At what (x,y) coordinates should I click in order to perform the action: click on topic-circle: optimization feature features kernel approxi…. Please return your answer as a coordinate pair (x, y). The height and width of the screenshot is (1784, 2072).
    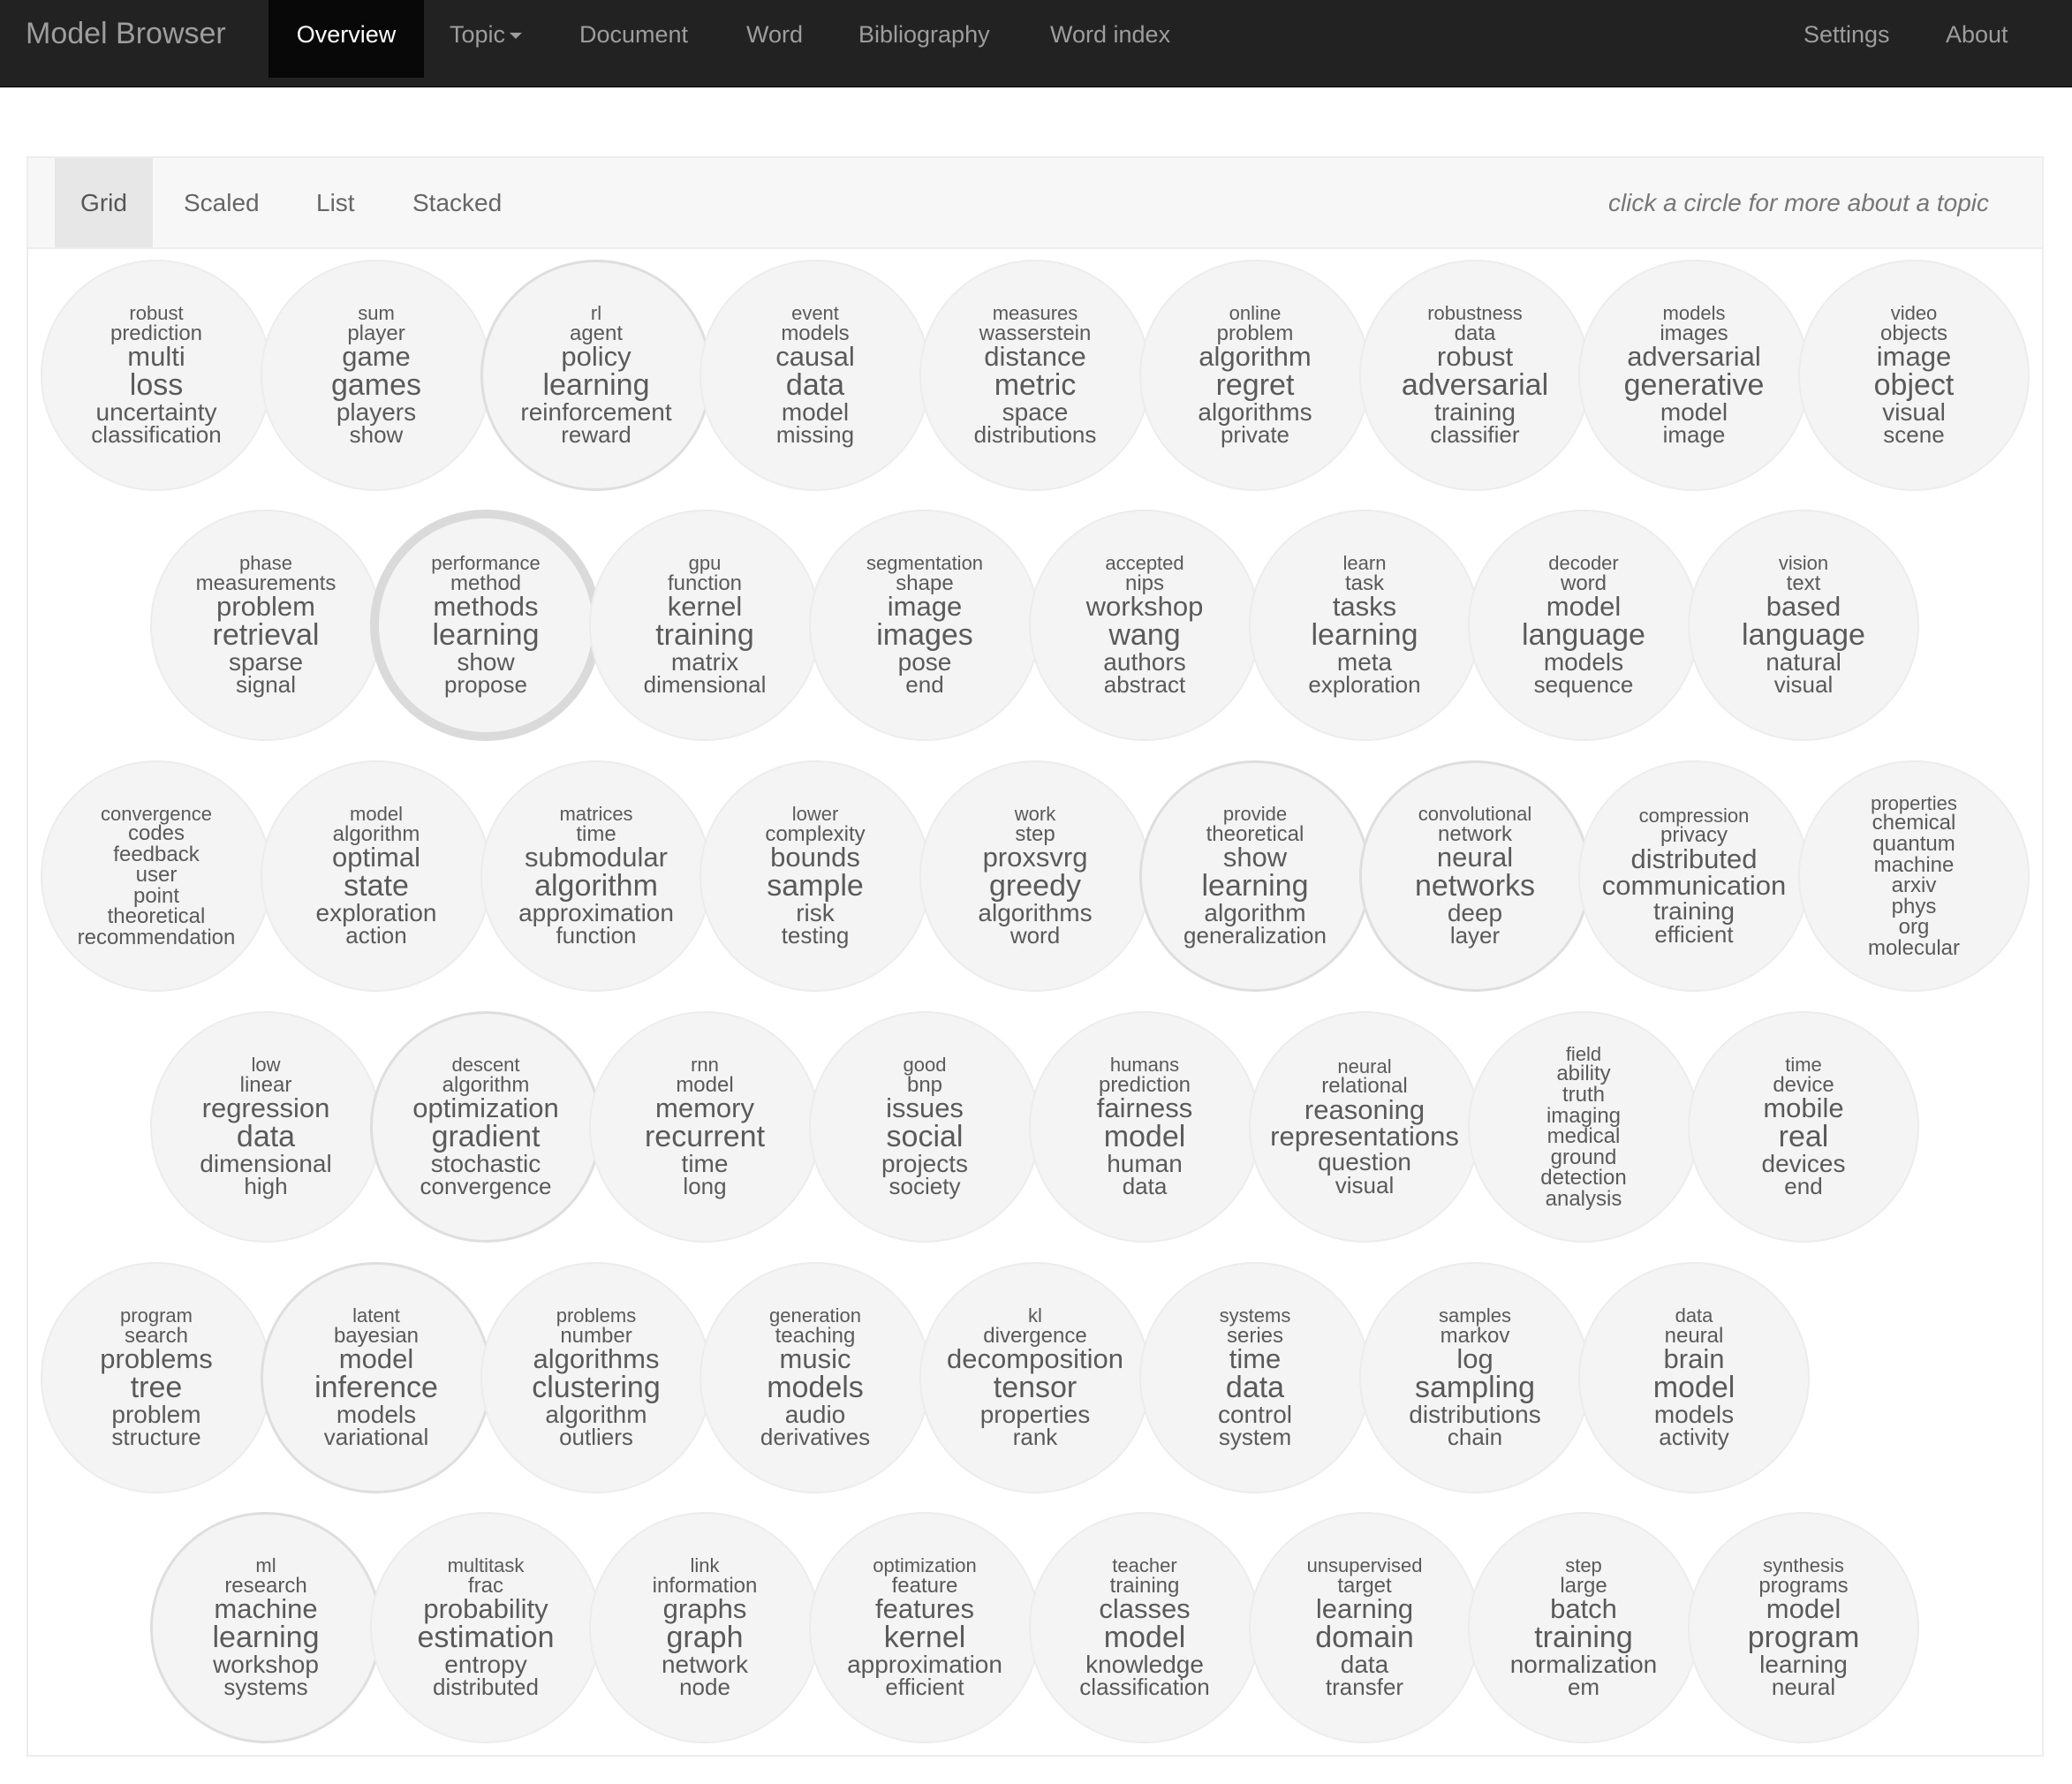
    Looking at the image, I should click on (924, 1627).